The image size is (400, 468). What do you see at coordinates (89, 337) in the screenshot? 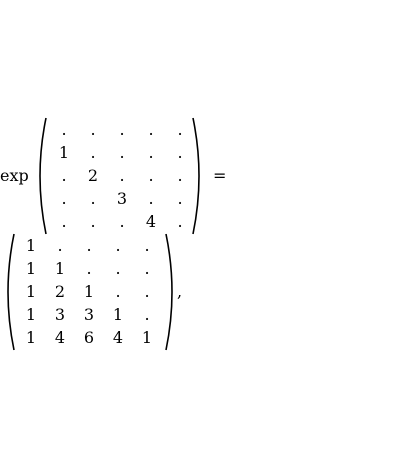
I see `matrix-cell: 6` at bounding box center [89, 337].